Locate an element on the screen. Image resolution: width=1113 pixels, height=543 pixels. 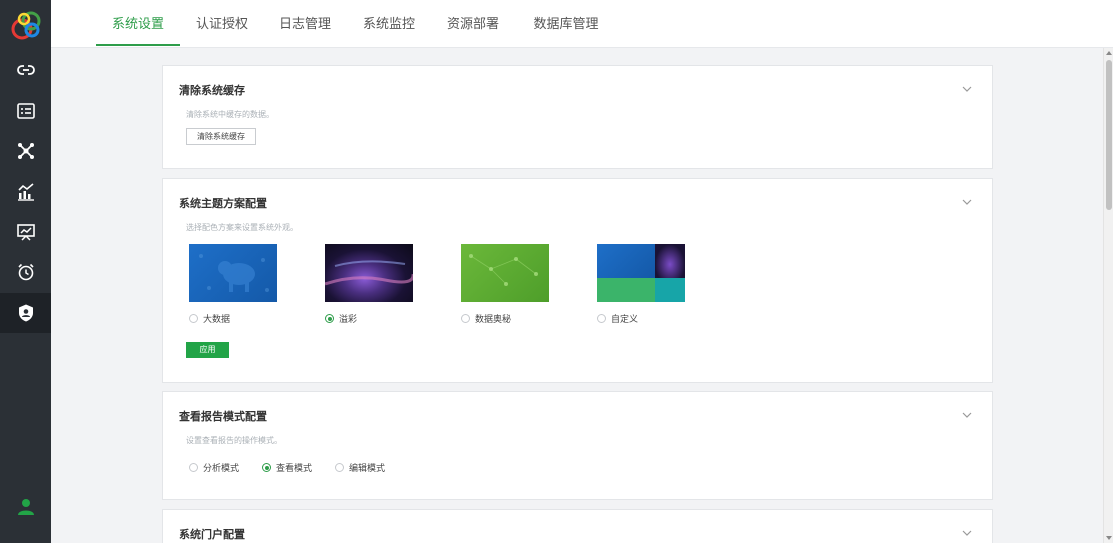
mode-option-label: 分析模式 is located at coordinates (221, 469).